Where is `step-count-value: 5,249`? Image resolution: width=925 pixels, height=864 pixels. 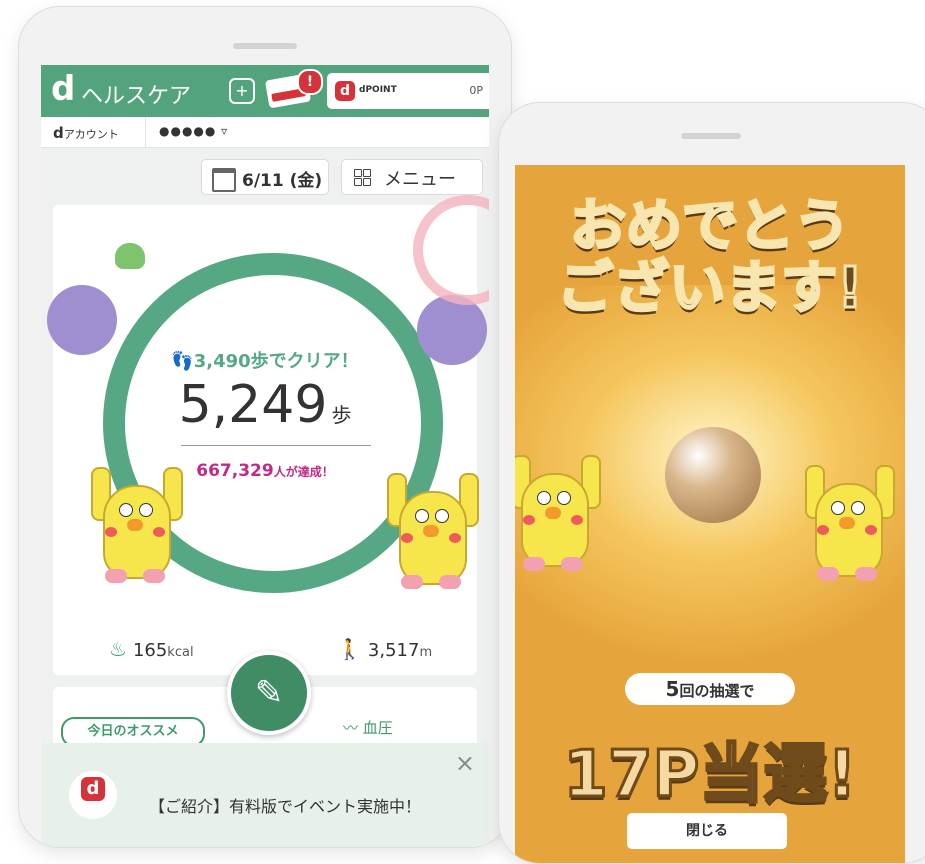
step-count-value: 5,249 is located at coordinates (253, 405).